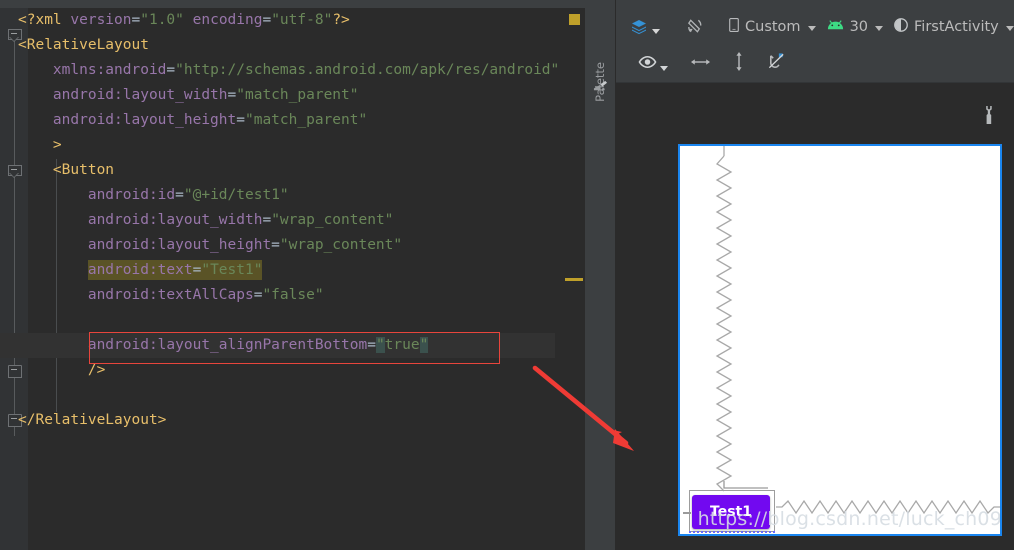 The image size is (1014, 550). Describe the element at coordinates (734, 27) in the screenshot. I see `phone-icon` at that location.